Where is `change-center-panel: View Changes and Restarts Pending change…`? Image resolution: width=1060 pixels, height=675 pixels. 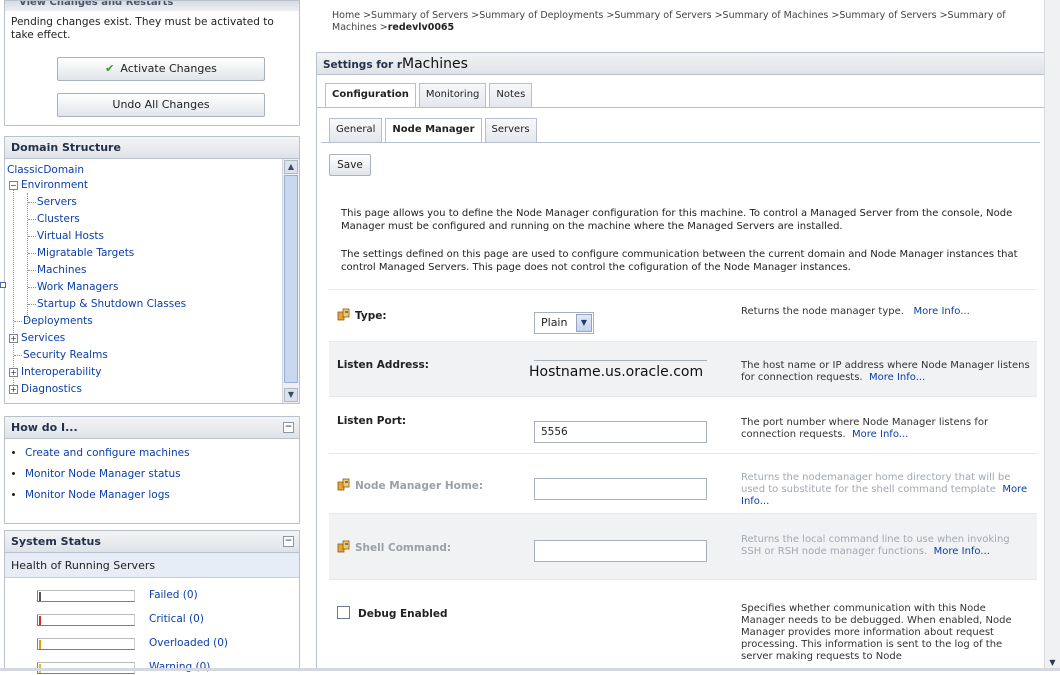 change-center-panel: View Changes and Restarts Pending change… is located at coordinates (152, 63).